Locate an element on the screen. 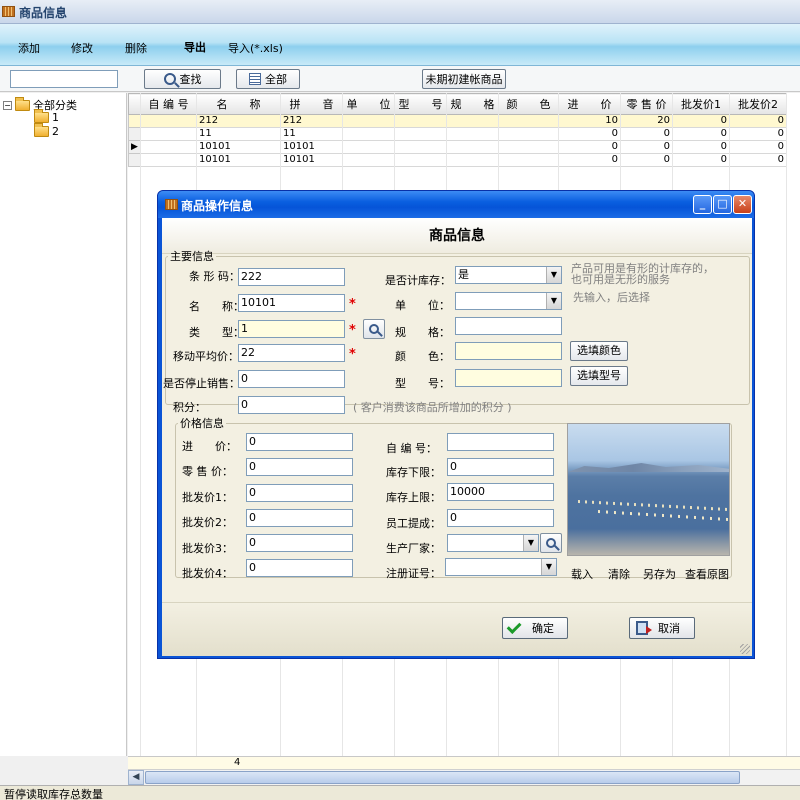 The image size is (800, 800). reg-select: ▼ is located at coordinates (501, 567).